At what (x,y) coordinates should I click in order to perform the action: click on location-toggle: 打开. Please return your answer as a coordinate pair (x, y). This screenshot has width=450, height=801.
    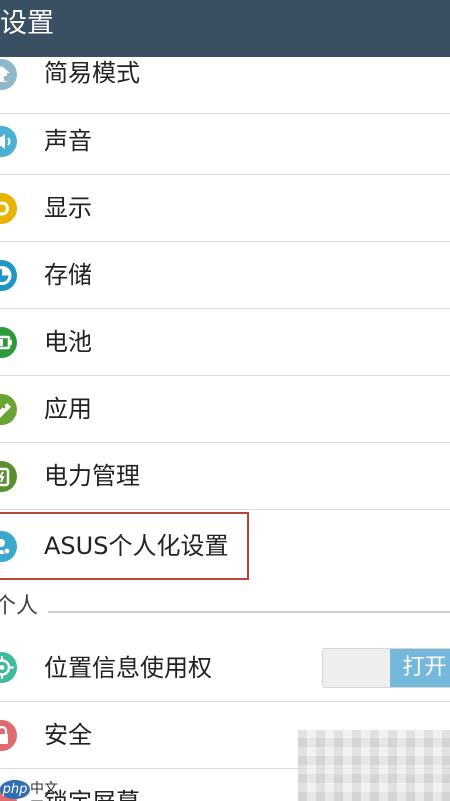
    Looking at the image, I should click on (386, 668).